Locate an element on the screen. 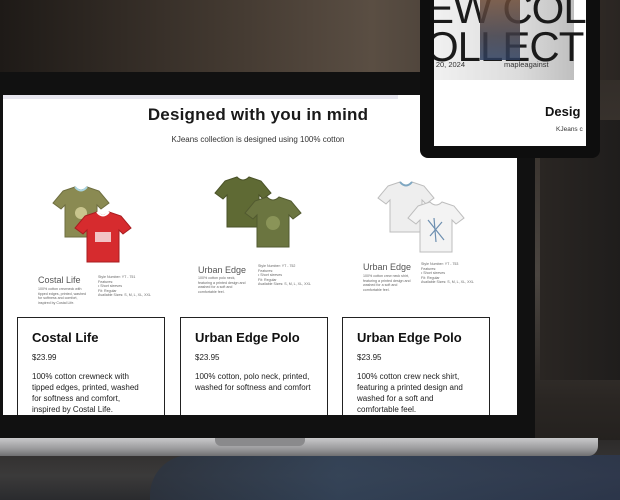 This screenshot has height=500, width=620. background-jeans is located at coordinates (385, 477).